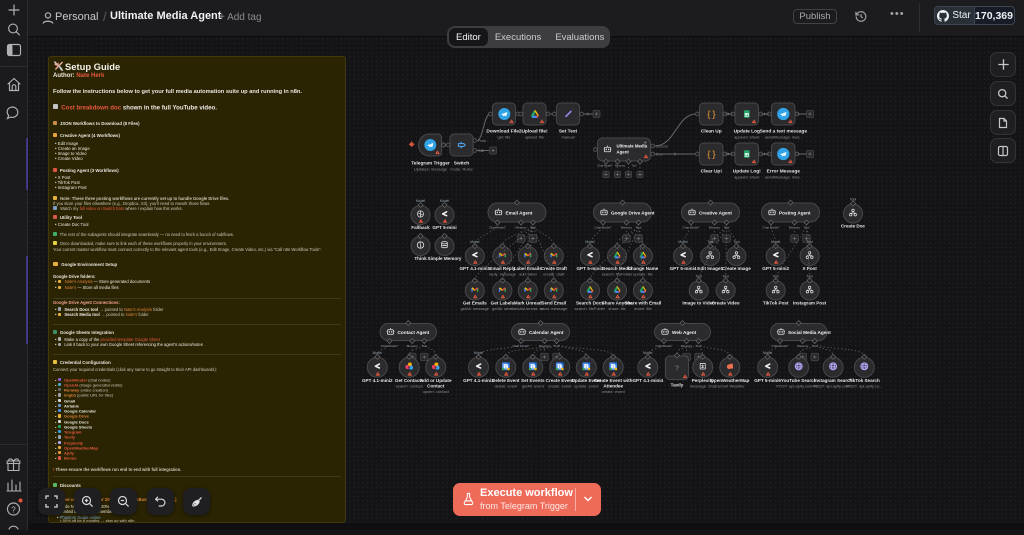  I want to click on svg-text: GPT 5-mini1, so click(589, 268).